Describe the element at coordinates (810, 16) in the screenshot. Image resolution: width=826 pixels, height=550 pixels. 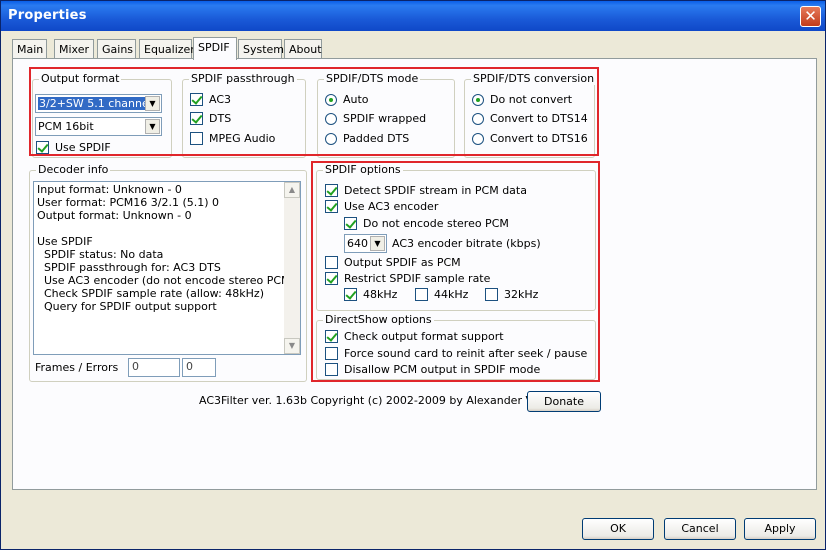
I see `close-icon: ✕` at that location.